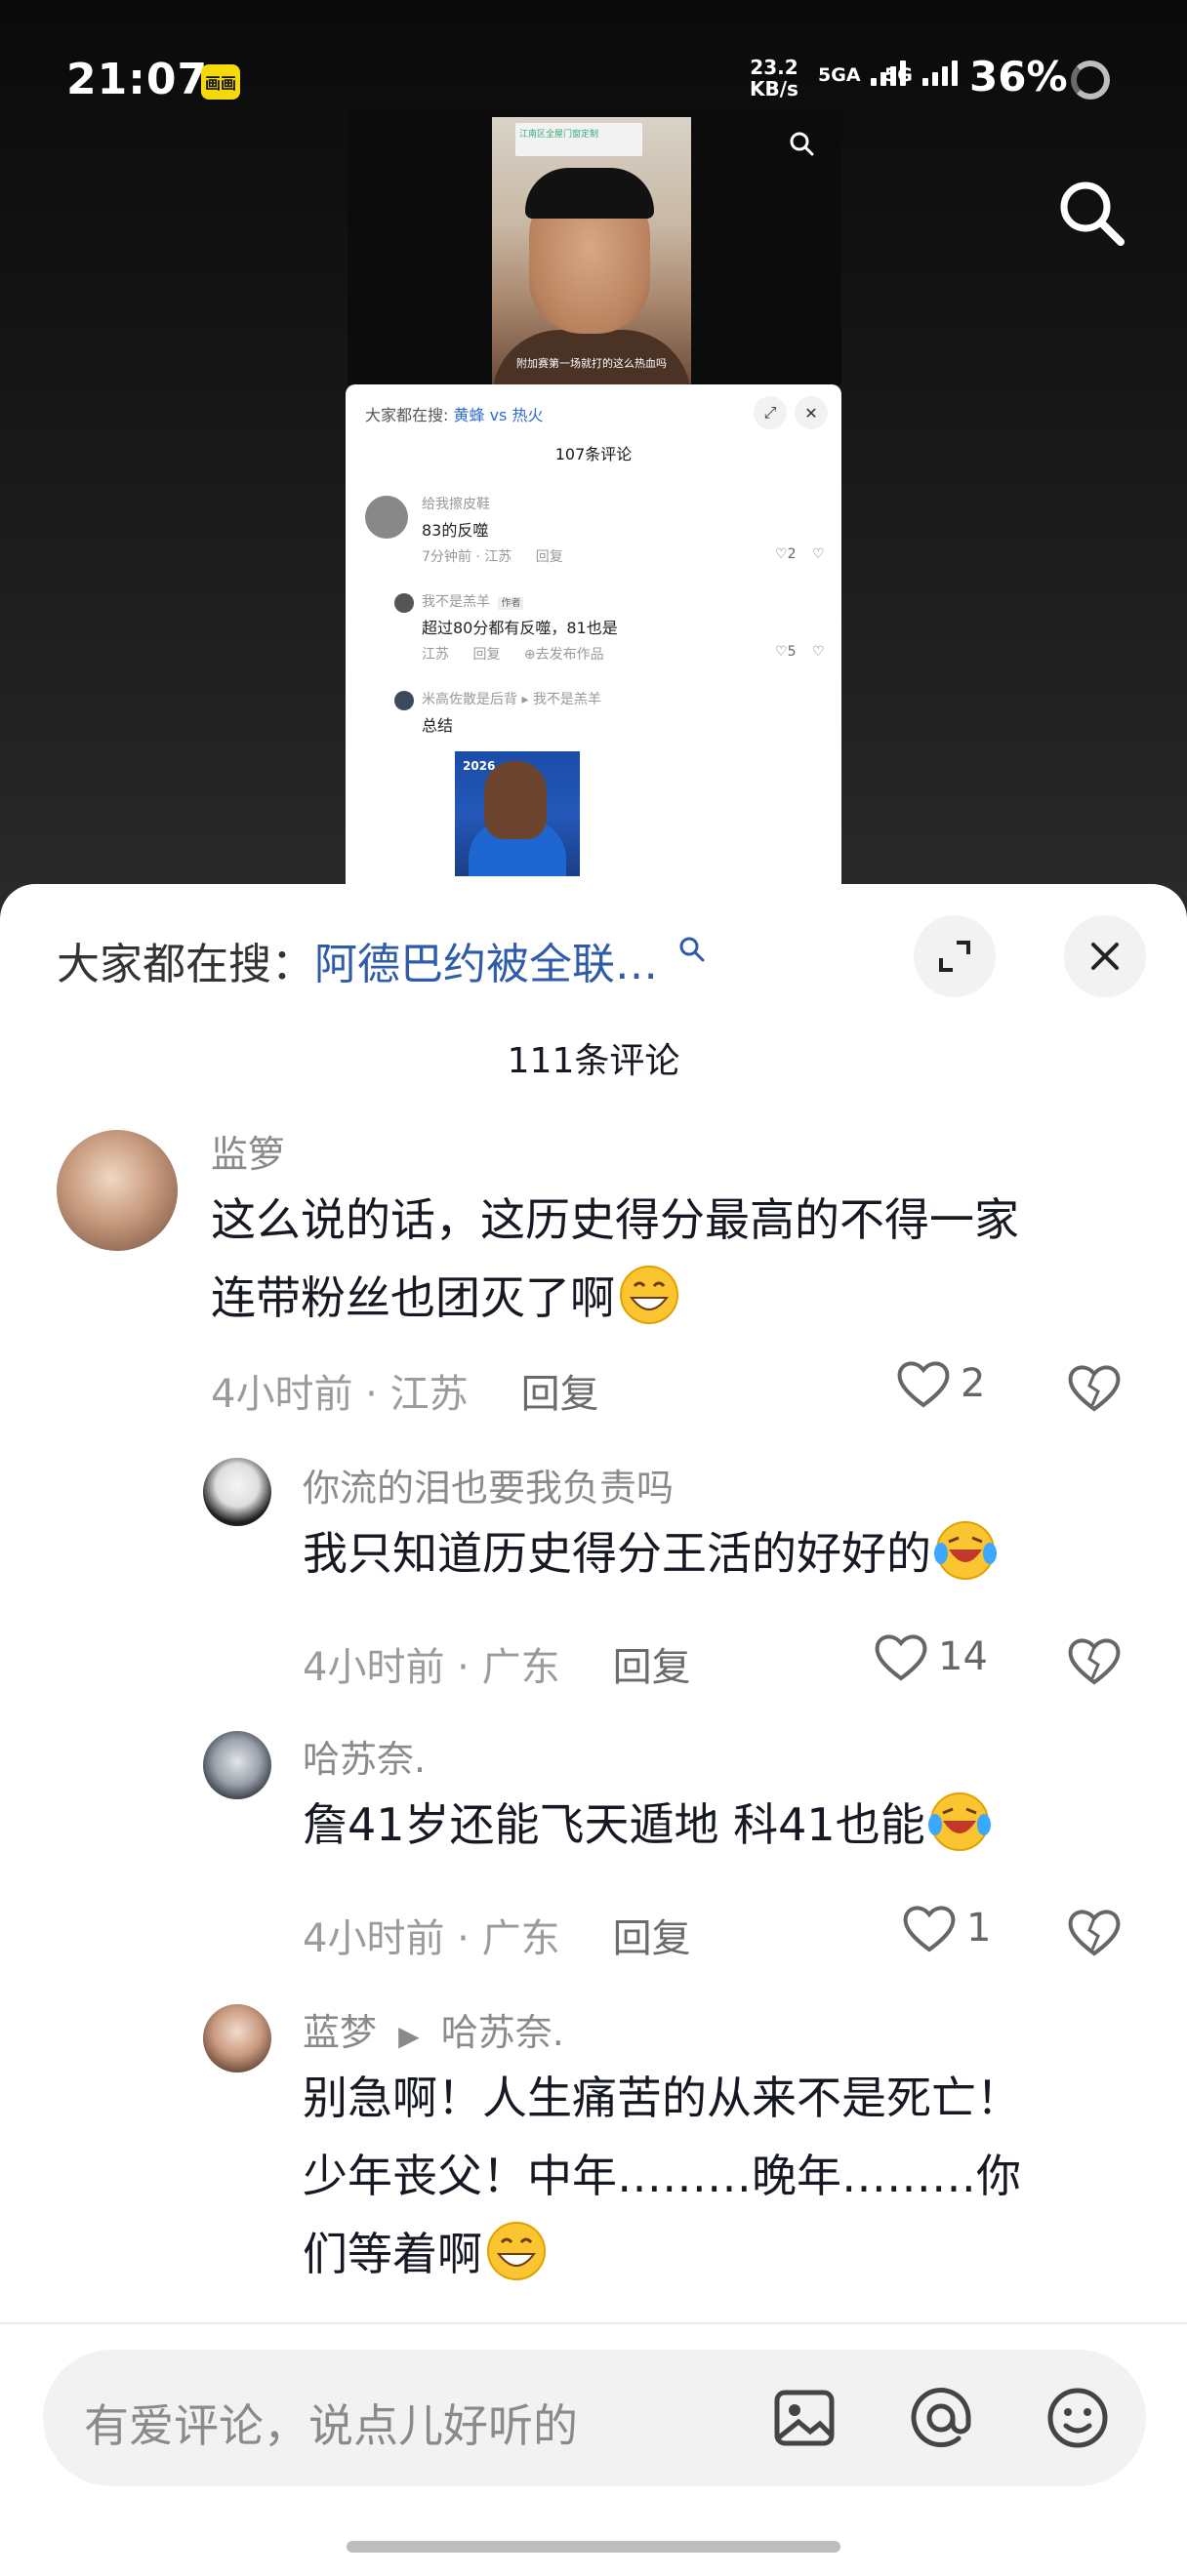 The image size is (1187, 2576). I want to click on image-icon, so click(804, 2418).